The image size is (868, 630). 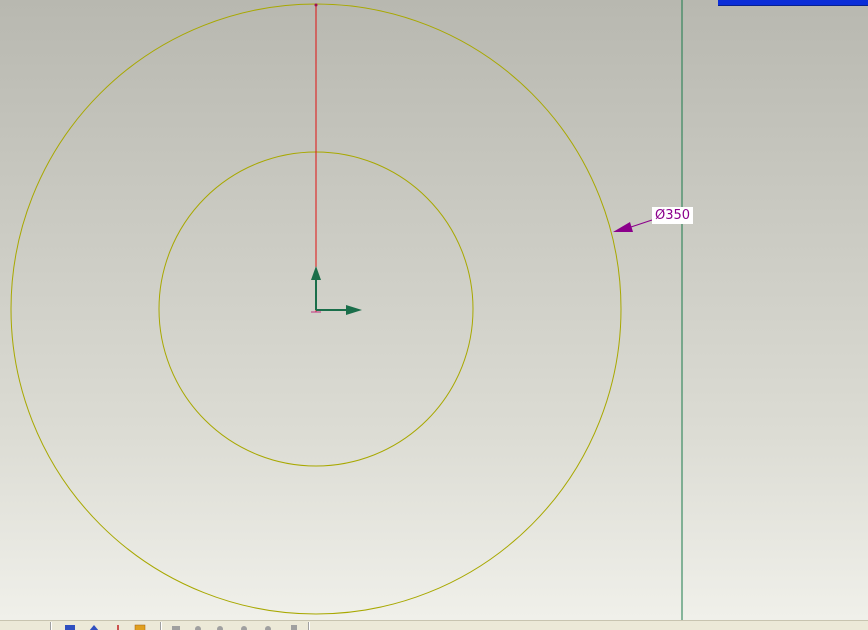 I want to click on window-title-bar, so click(x=793, y=3).